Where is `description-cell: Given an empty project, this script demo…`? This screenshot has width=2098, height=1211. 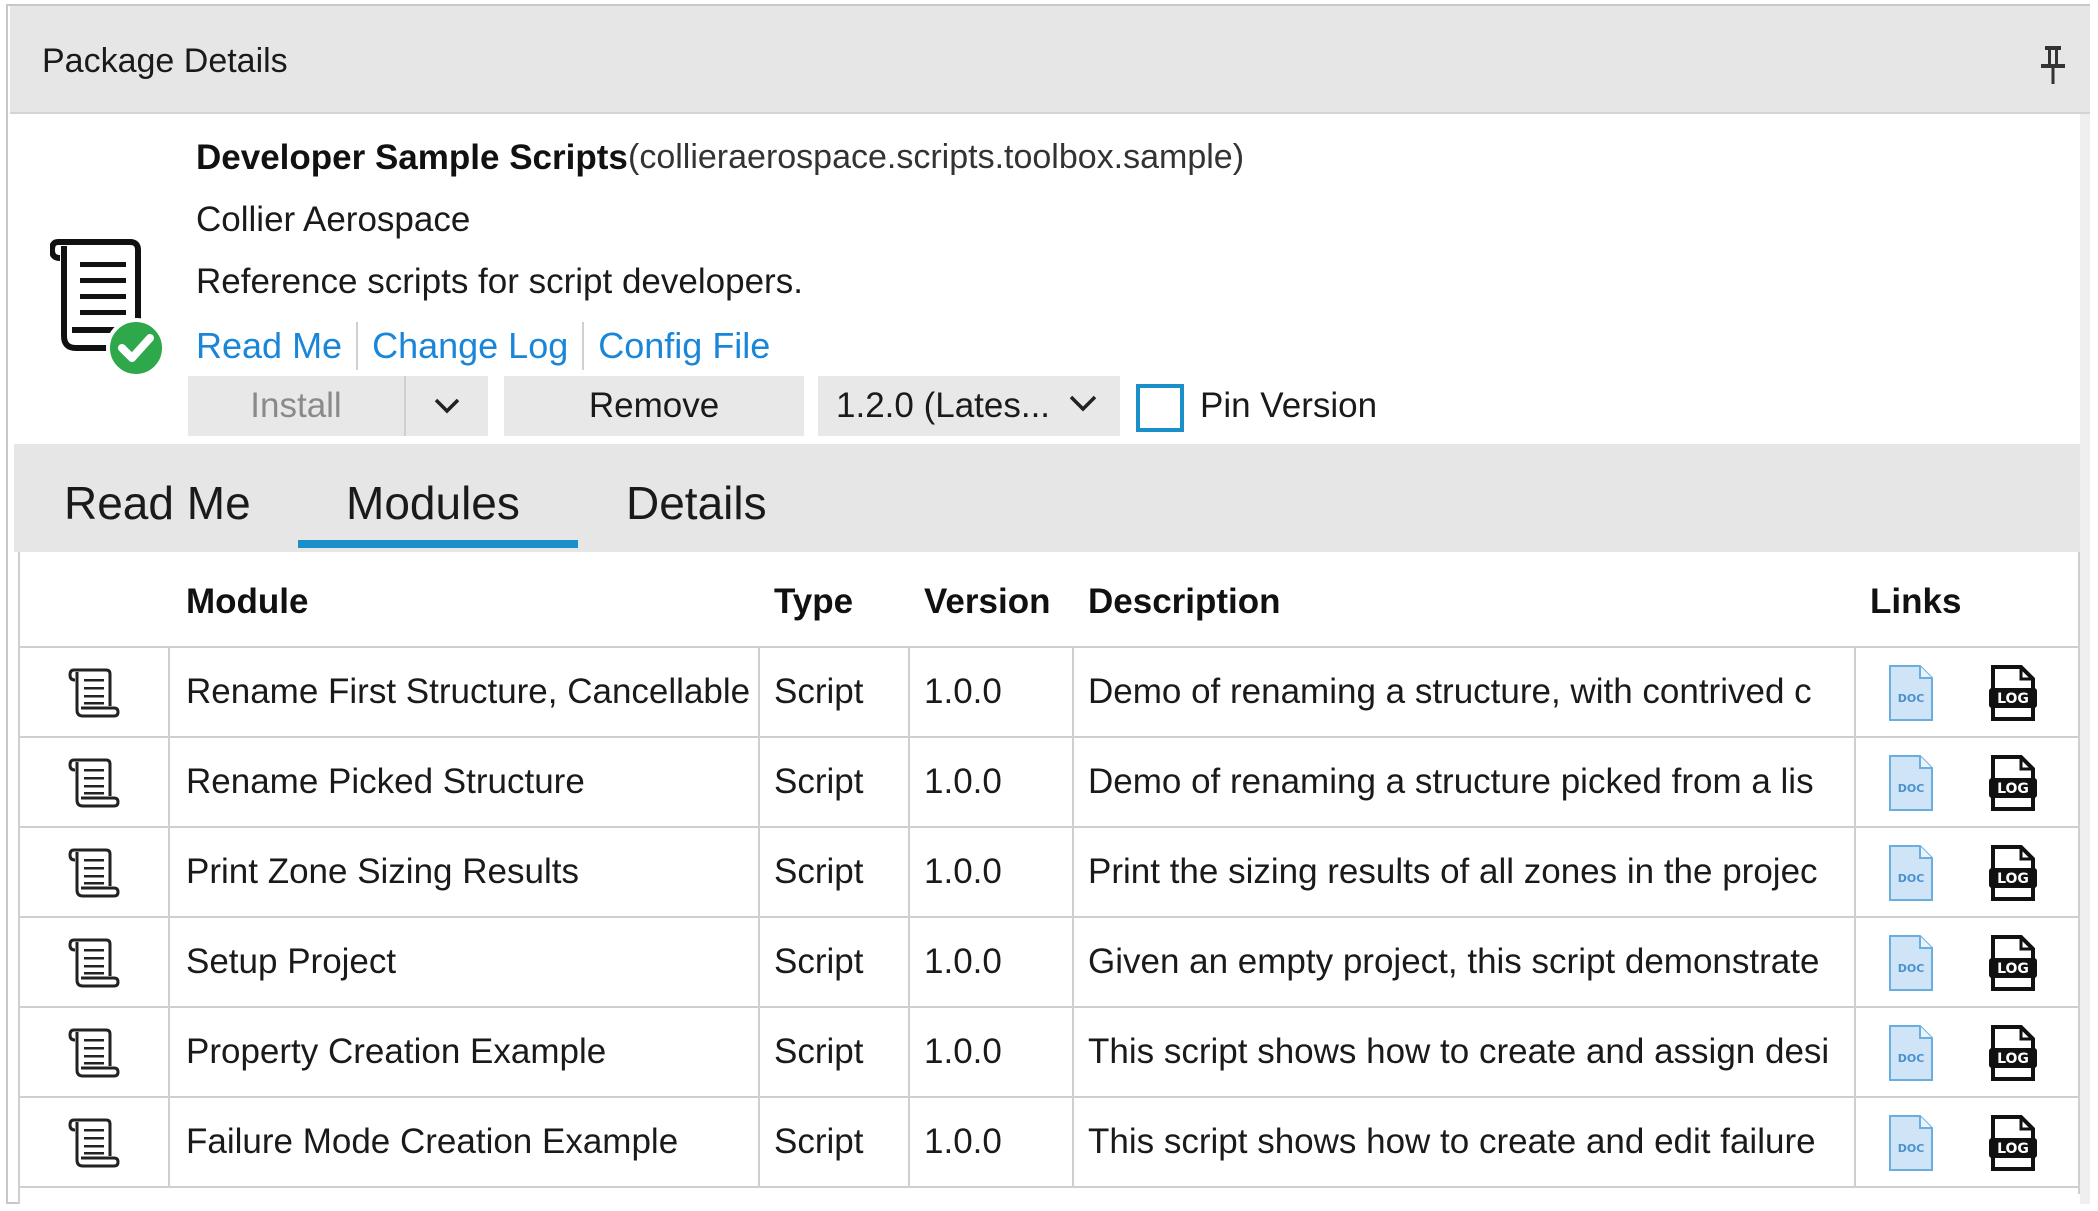
description-cell: Given an empty project, this script demo… is located at coordinates (1454, 961).